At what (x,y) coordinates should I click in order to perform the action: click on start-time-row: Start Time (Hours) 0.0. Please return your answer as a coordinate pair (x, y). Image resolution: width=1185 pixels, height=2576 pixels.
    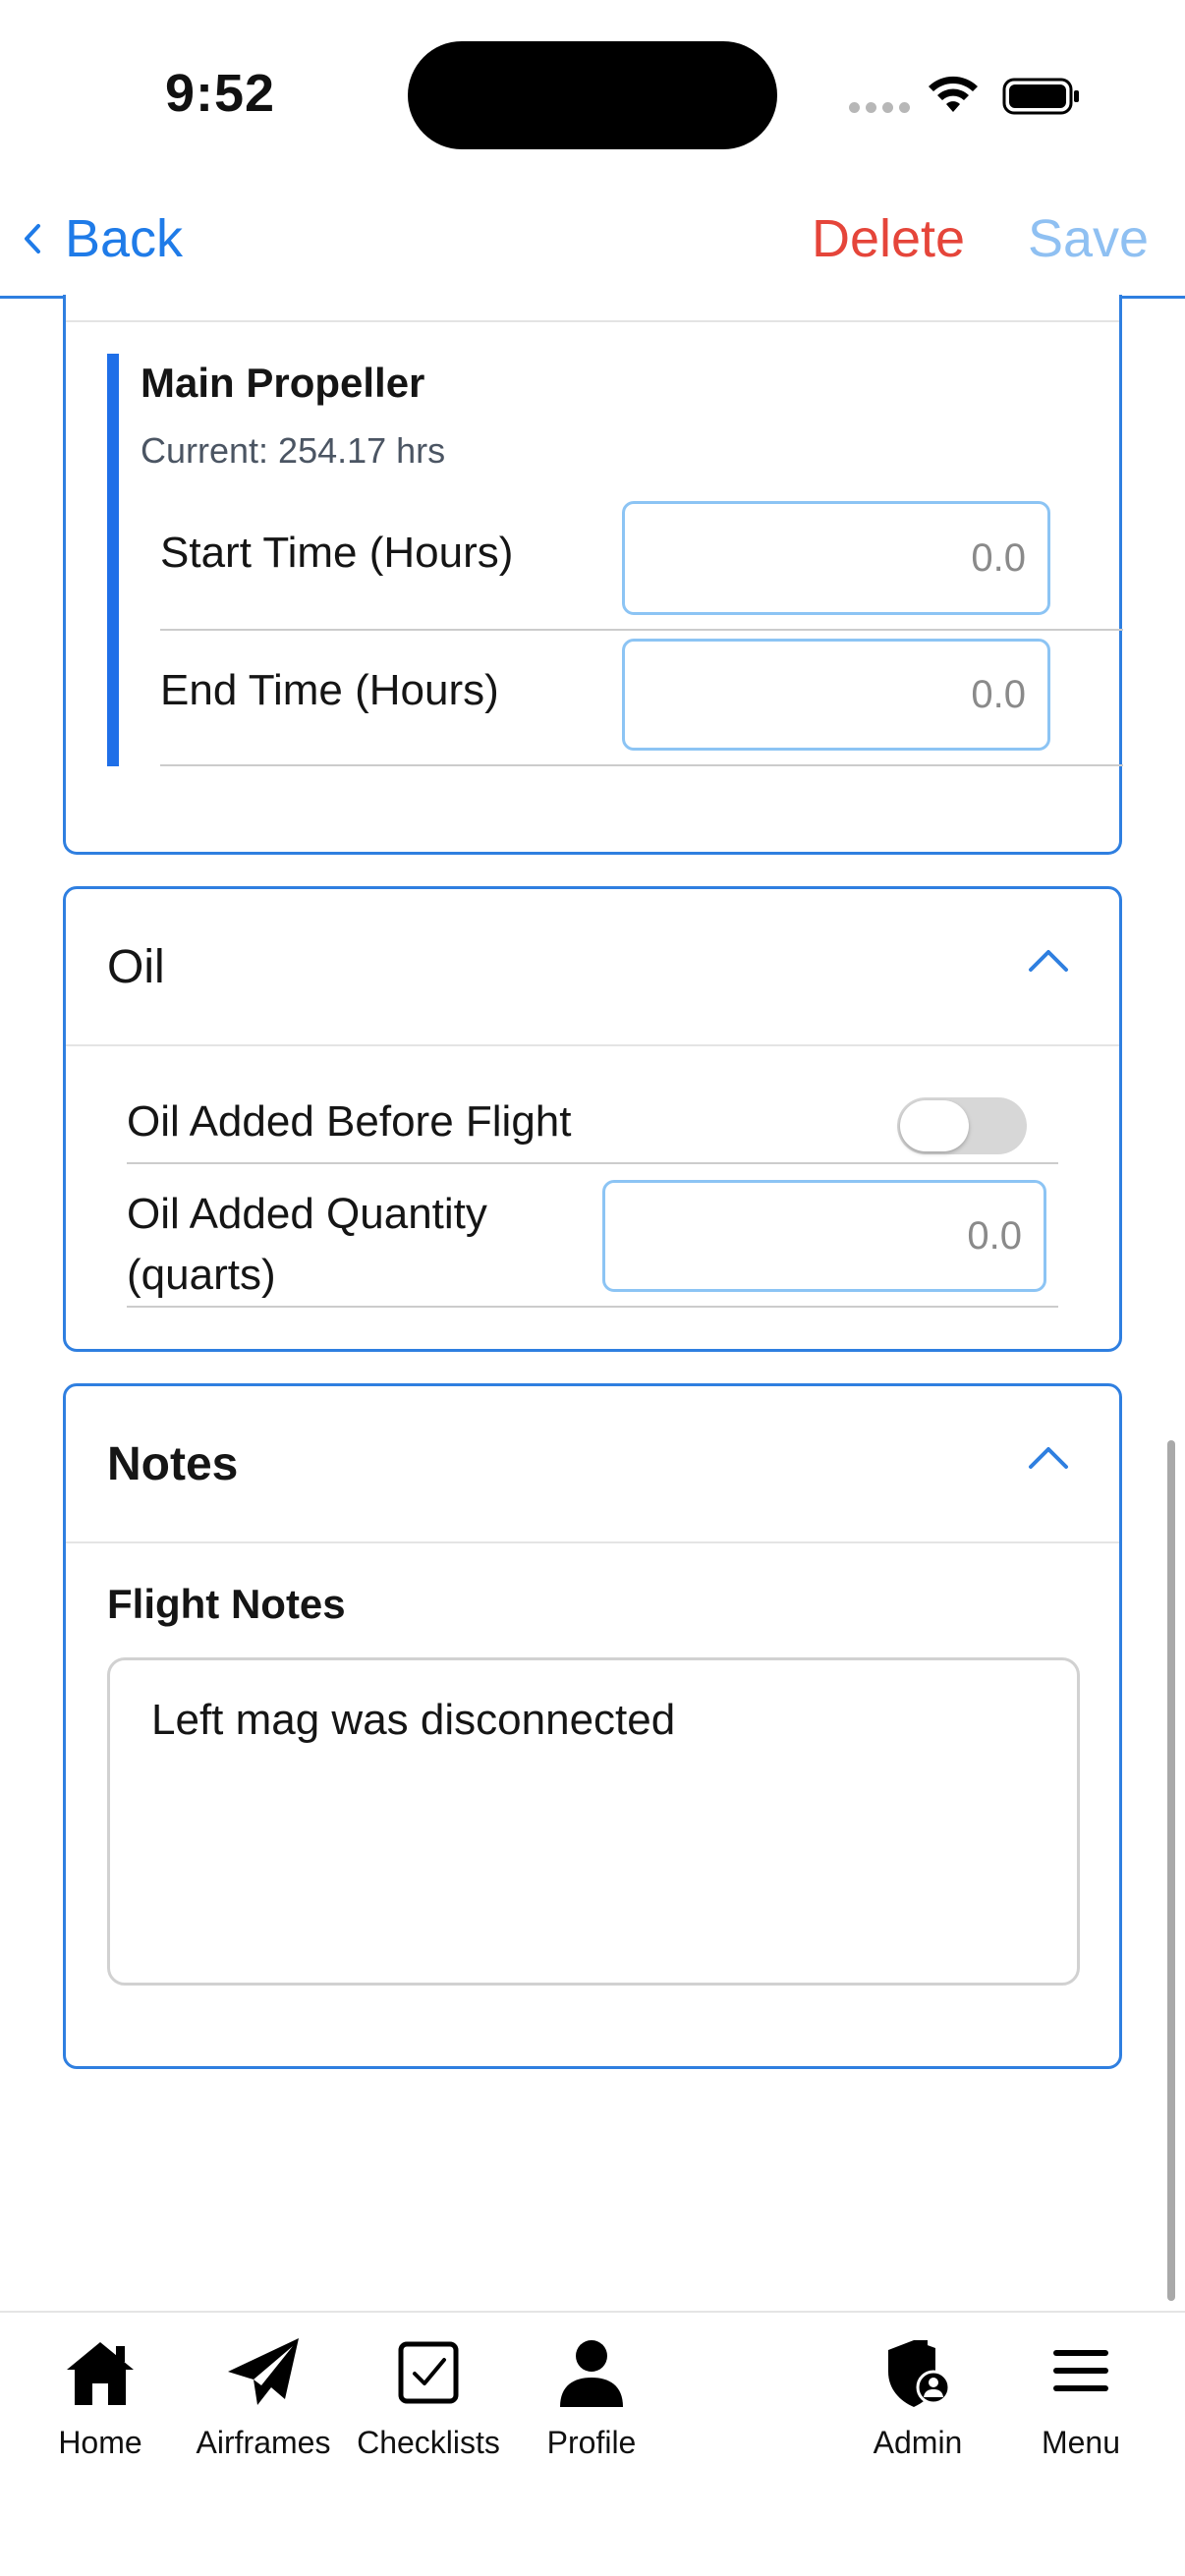
    Looking at the image, I should click on (641, 570).